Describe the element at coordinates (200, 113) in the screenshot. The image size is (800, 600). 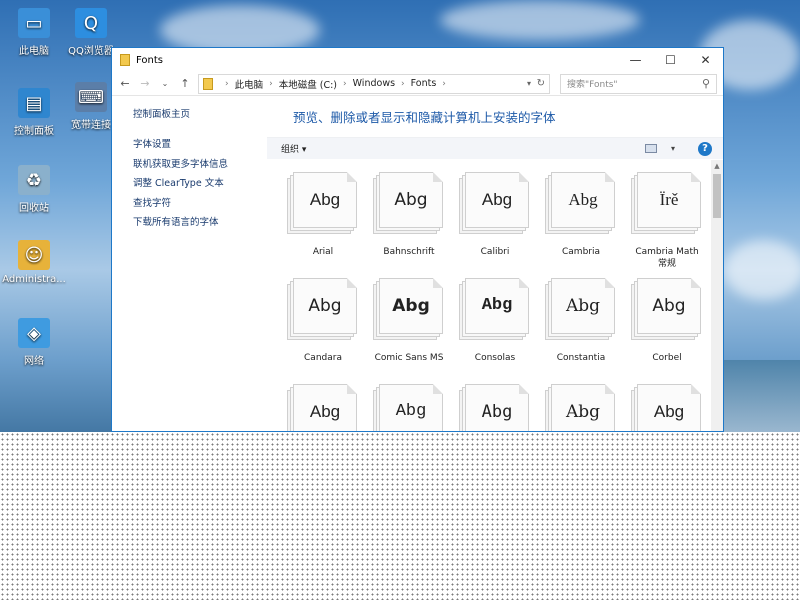
I see `control-panel-home-link: 控制面板主页` at that location.